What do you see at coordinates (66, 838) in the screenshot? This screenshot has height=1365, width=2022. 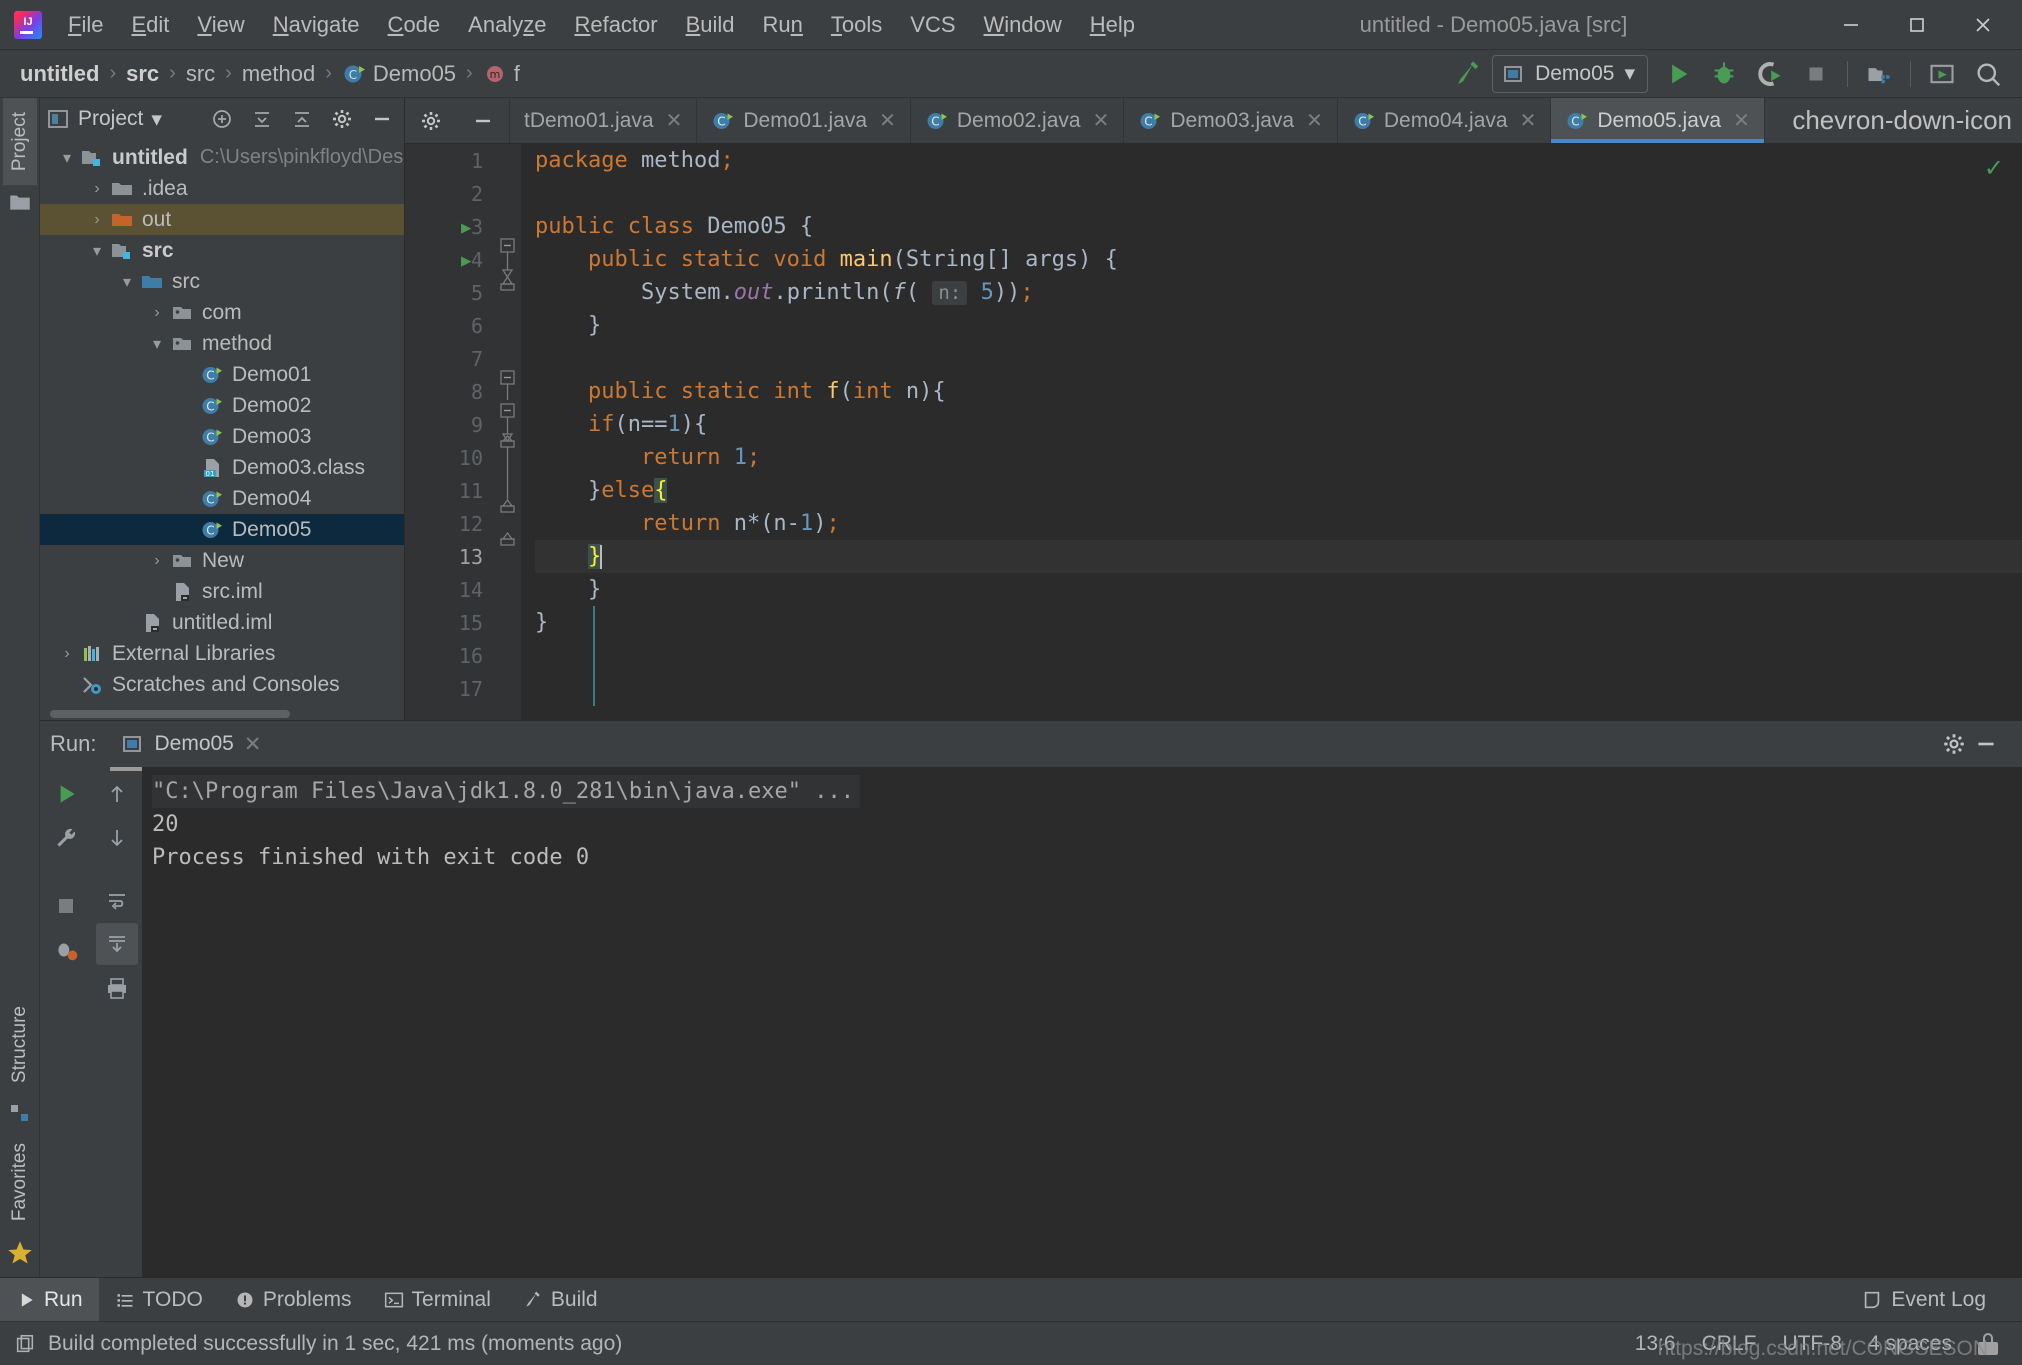 I see `wrench-icon` at bounding box center [66, 838].